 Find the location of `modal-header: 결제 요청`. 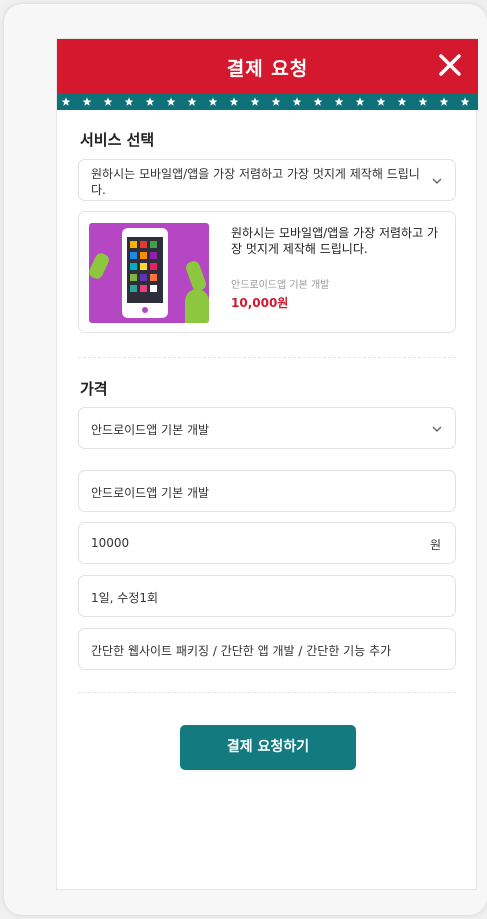

modal-header: 결제 요청 is located at coordinates (267, 66).